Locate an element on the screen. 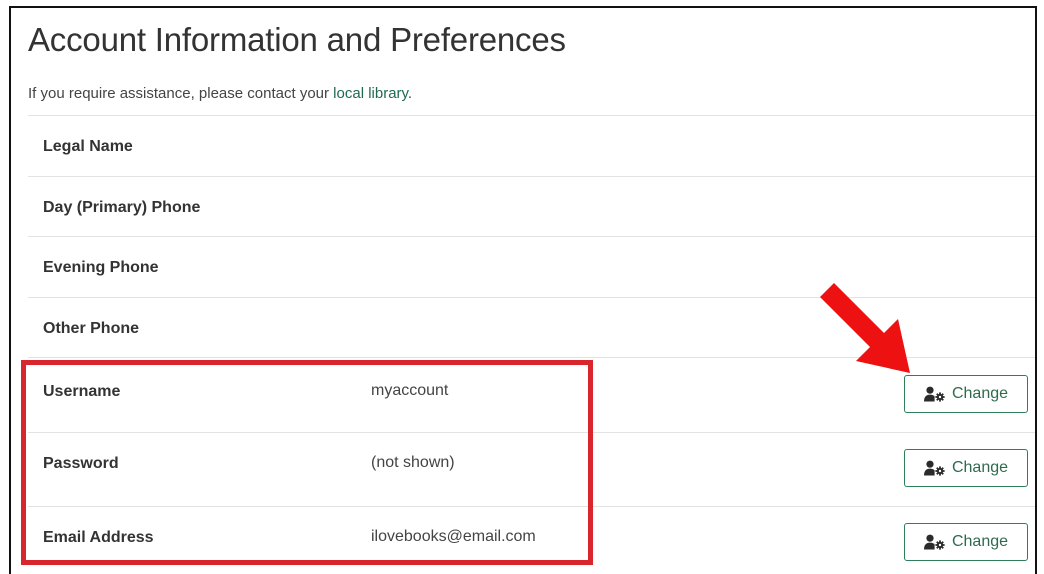  row-label: Email Address is located at coordinates (98, 537).